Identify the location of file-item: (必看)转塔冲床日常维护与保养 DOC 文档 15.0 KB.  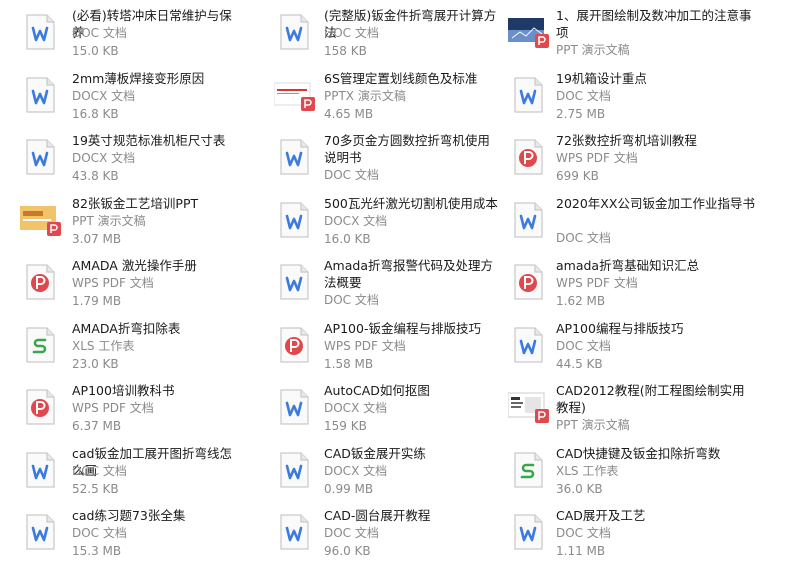
(127, 31).